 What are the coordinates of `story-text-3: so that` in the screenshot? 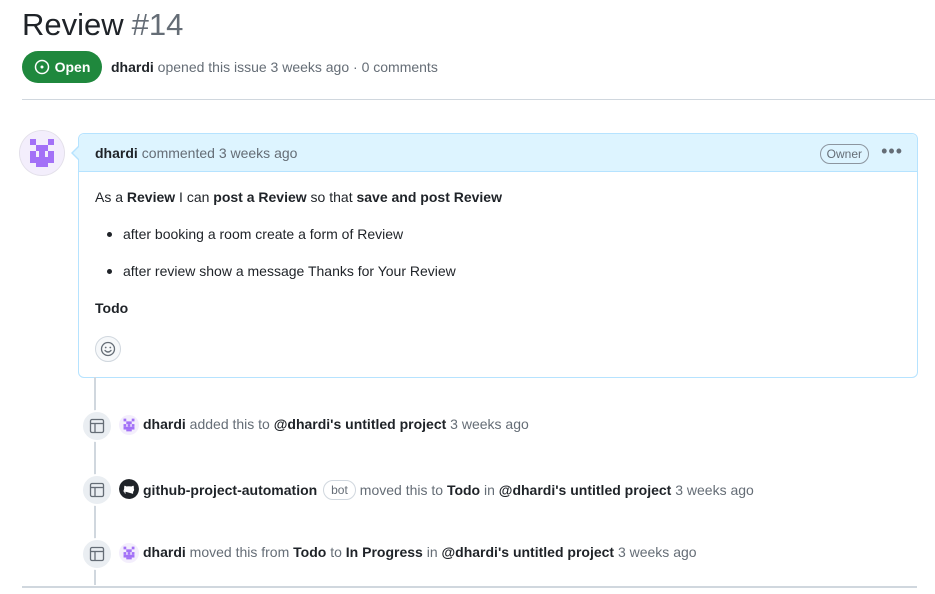 It's located at (331, 197).